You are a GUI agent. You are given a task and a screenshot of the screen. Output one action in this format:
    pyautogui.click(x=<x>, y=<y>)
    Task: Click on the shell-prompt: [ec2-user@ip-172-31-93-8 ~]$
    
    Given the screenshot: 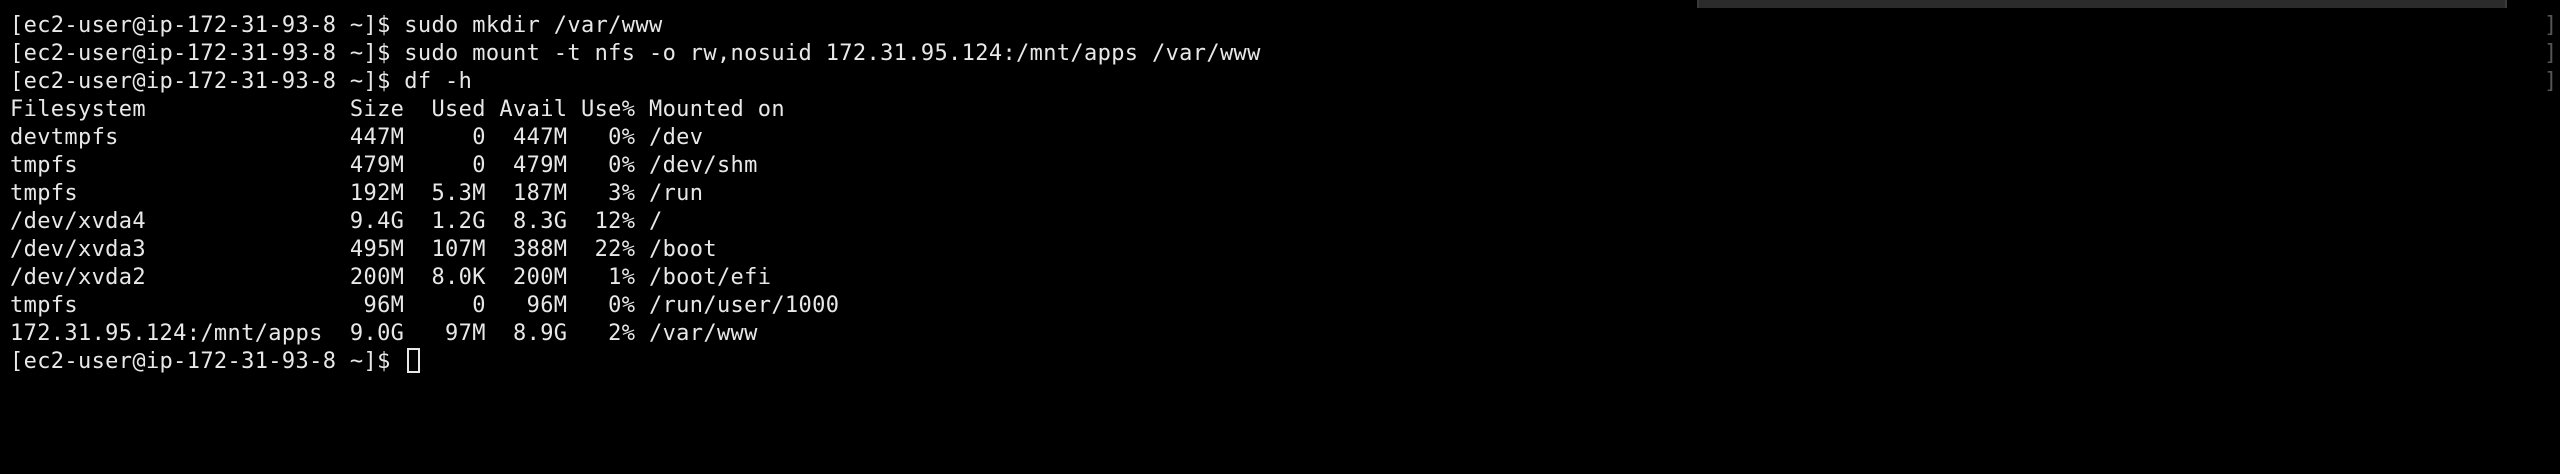 What is the action you would take?
    pyautogui.click(x=207, y=361)
    